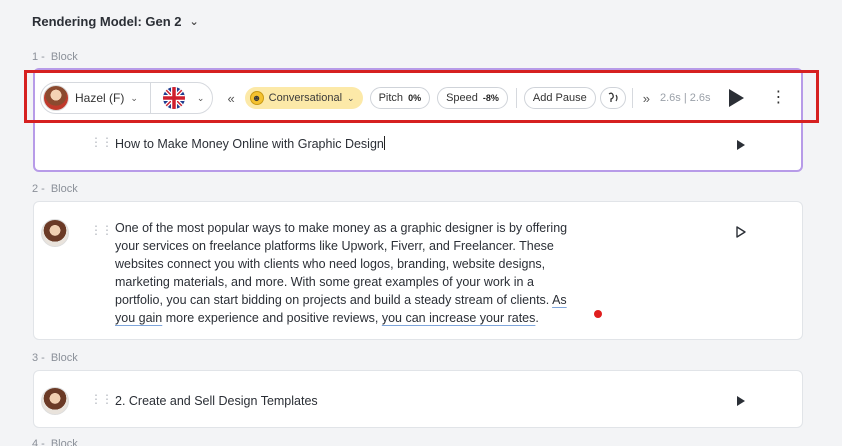 The height and width of the screenshot is (446, 842). I want to click on voice-selector: Hazel (F) ⌄ ⌄, so click(127, 98).